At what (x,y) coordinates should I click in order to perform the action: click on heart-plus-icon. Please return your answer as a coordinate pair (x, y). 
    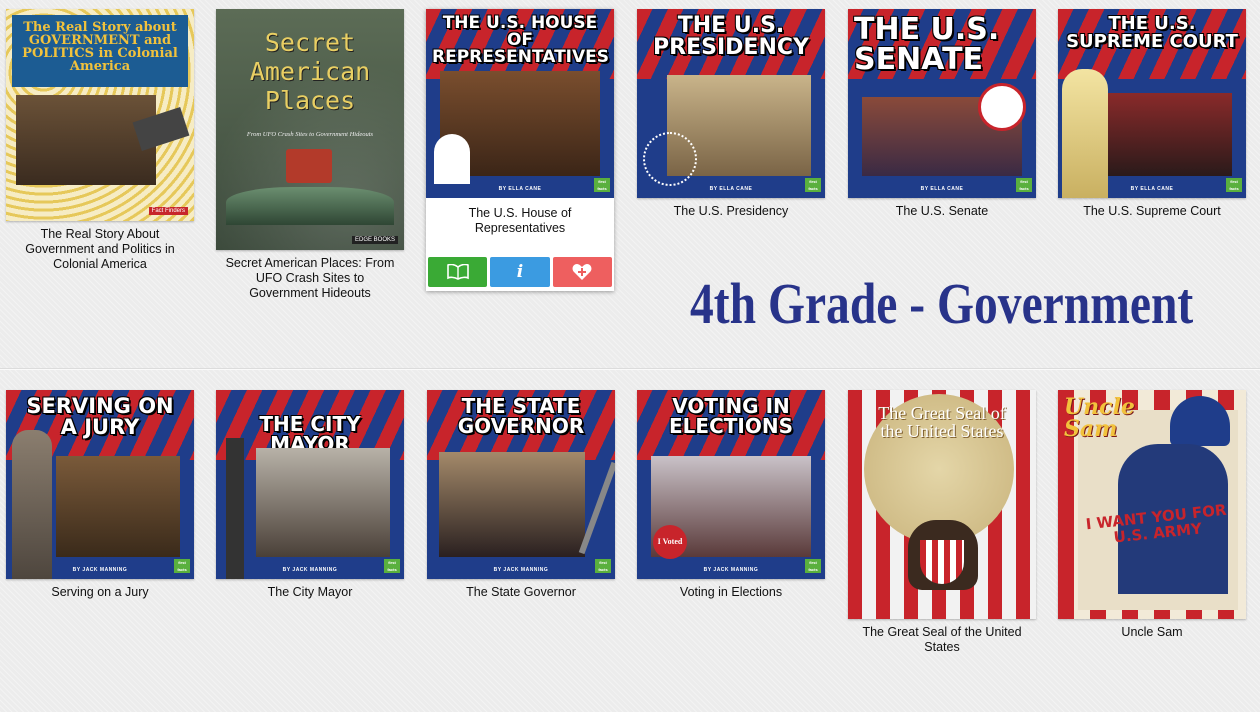
    Looking at the image, I should click on (582, 272).